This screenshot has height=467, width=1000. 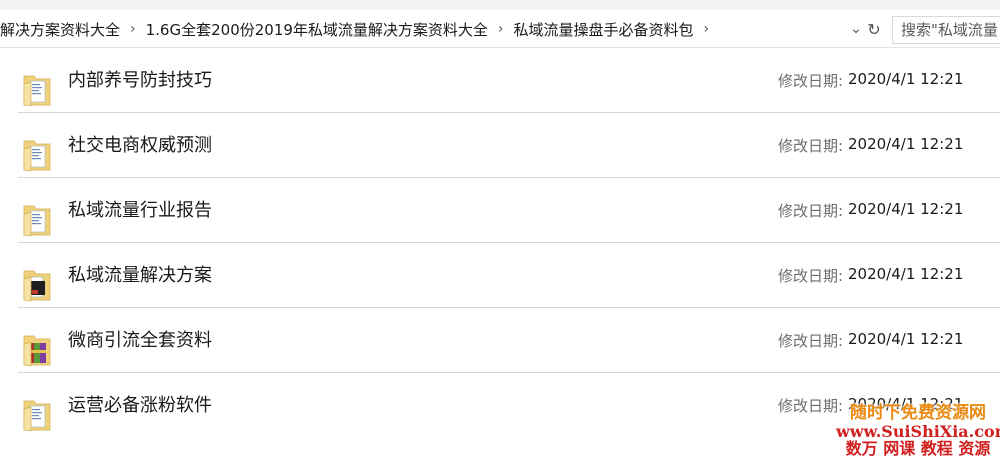 What do you see at coordinates (918, 413) in the screenshot?
I see `watermark-line: 随时下免费资源网` at bounding box center [918, 413].